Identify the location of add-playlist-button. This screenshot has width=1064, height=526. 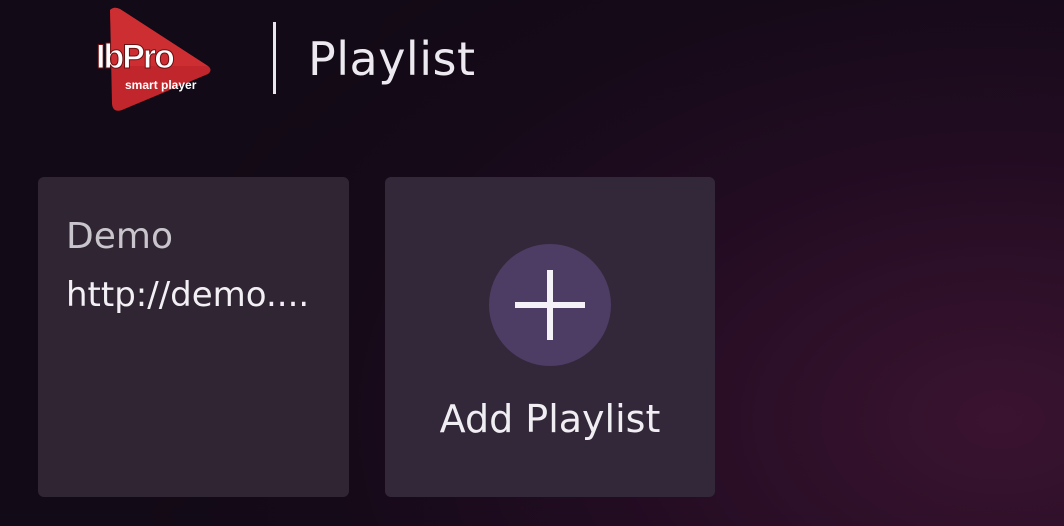
(550, 305).